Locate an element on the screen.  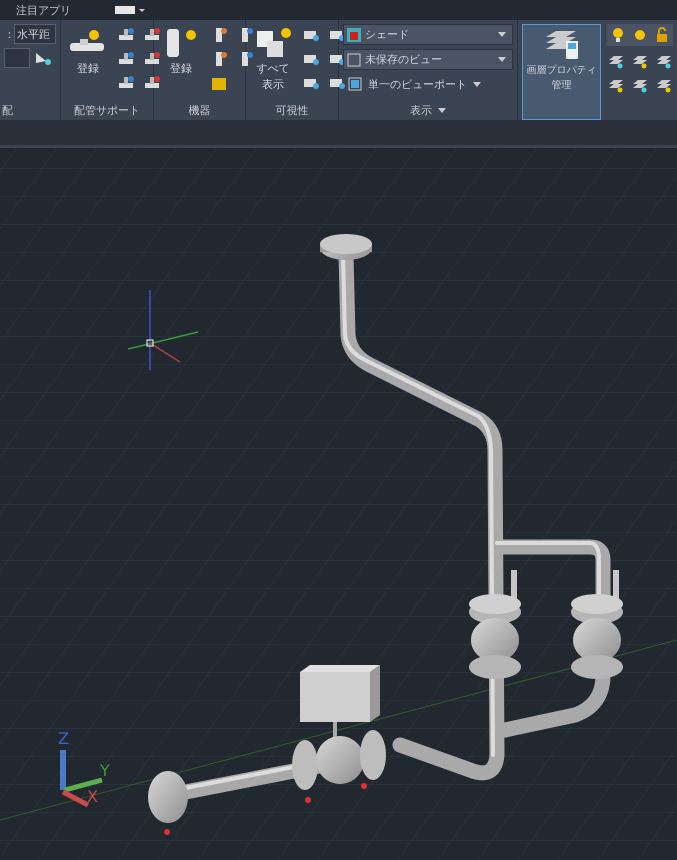
view-icon is located at coordinates (354, 59).